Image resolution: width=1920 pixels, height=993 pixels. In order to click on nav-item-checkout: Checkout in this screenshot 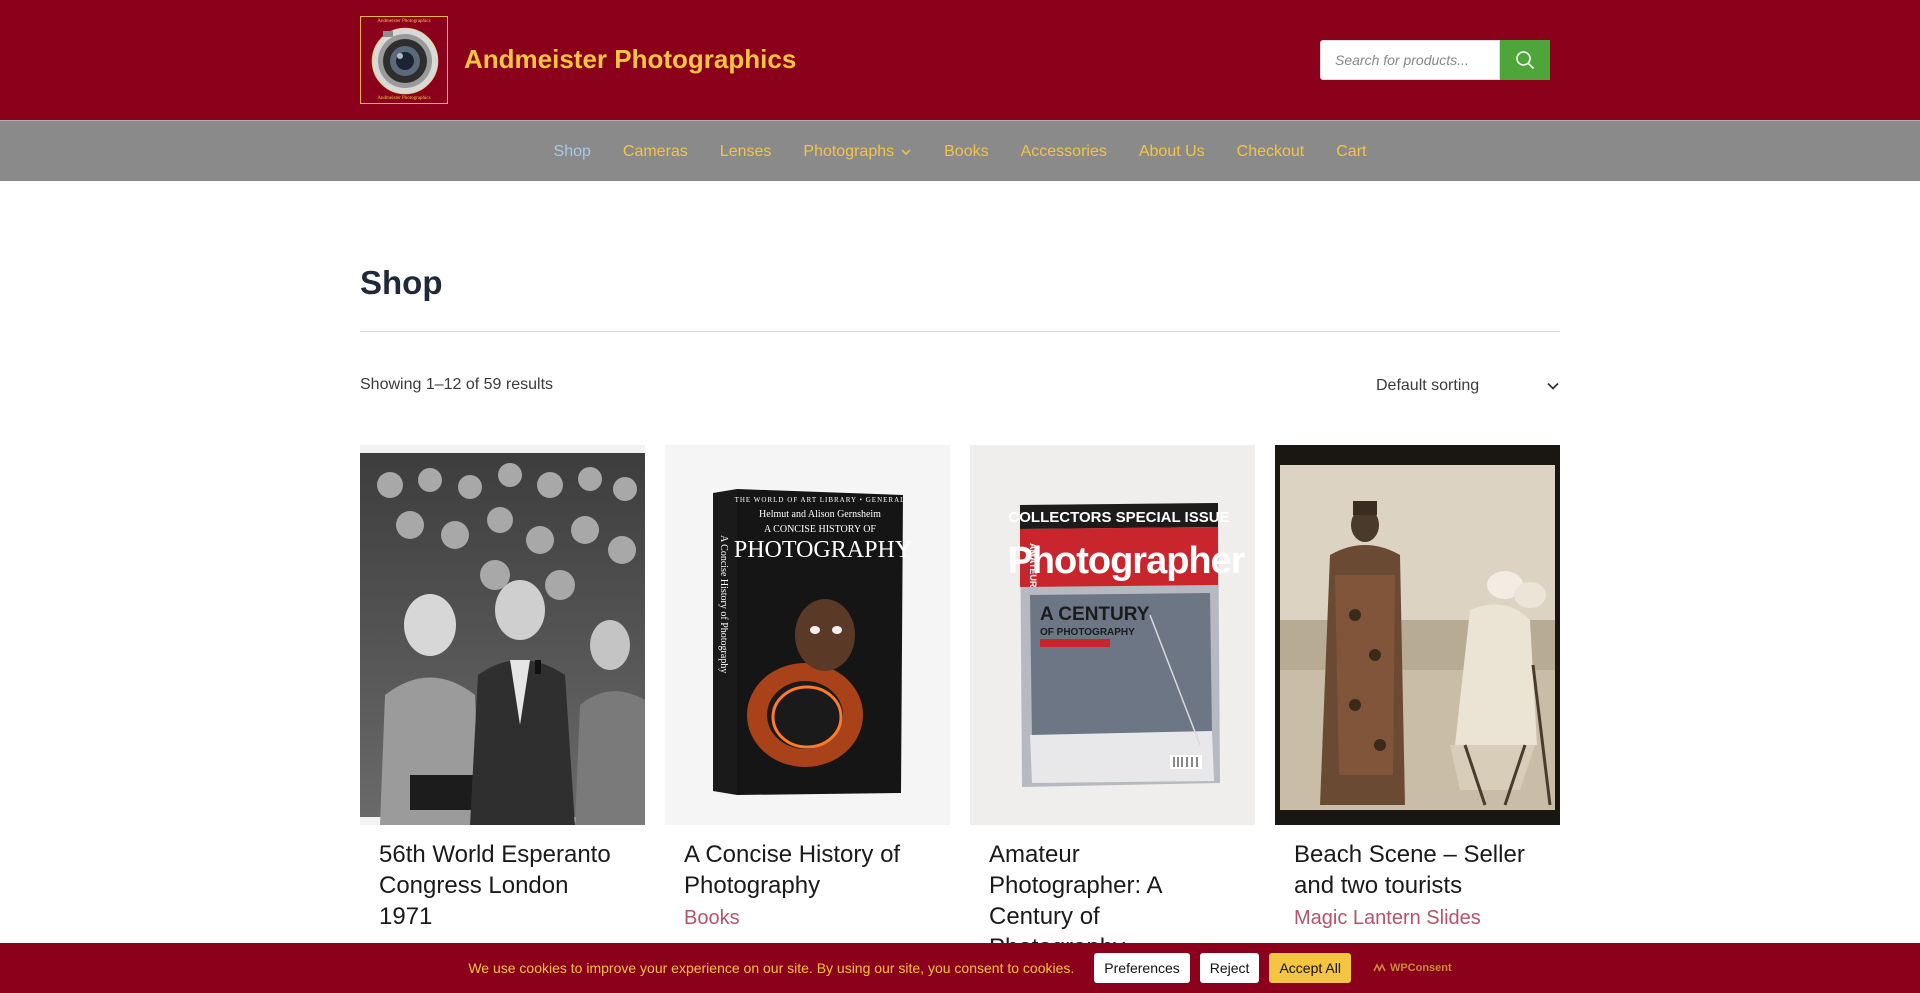, I will do `click(1271, 152)`.